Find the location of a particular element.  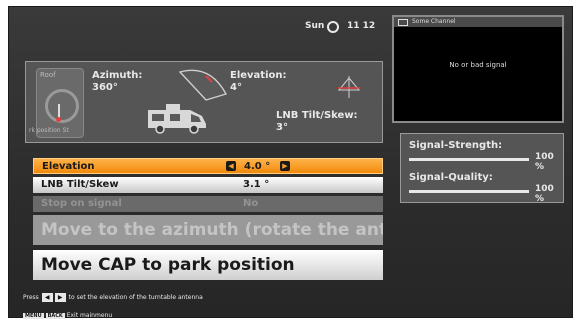

camper-icon is located at coordinates (177, 119).